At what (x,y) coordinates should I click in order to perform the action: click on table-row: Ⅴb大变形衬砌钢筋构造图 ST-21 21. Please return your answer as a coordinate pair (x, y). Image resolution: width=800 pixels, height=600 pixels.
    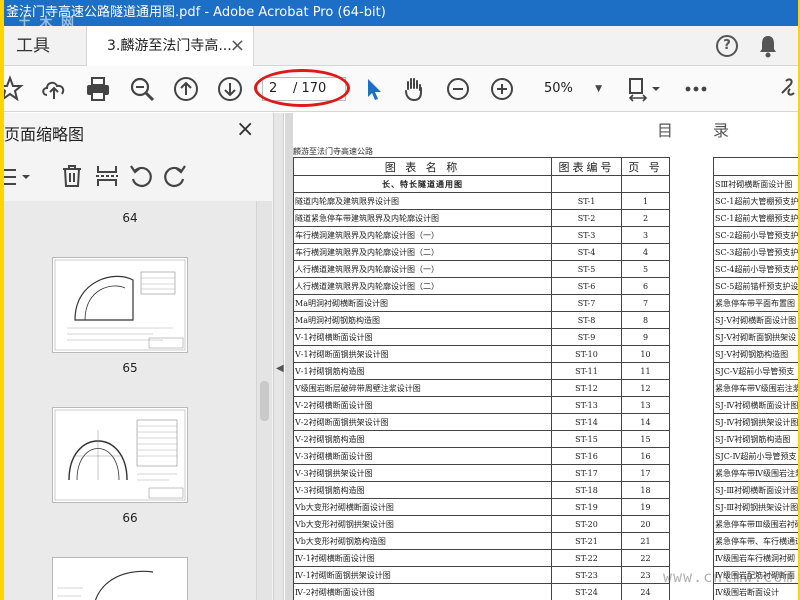
    Looking at the image, I should click on (481, 541).